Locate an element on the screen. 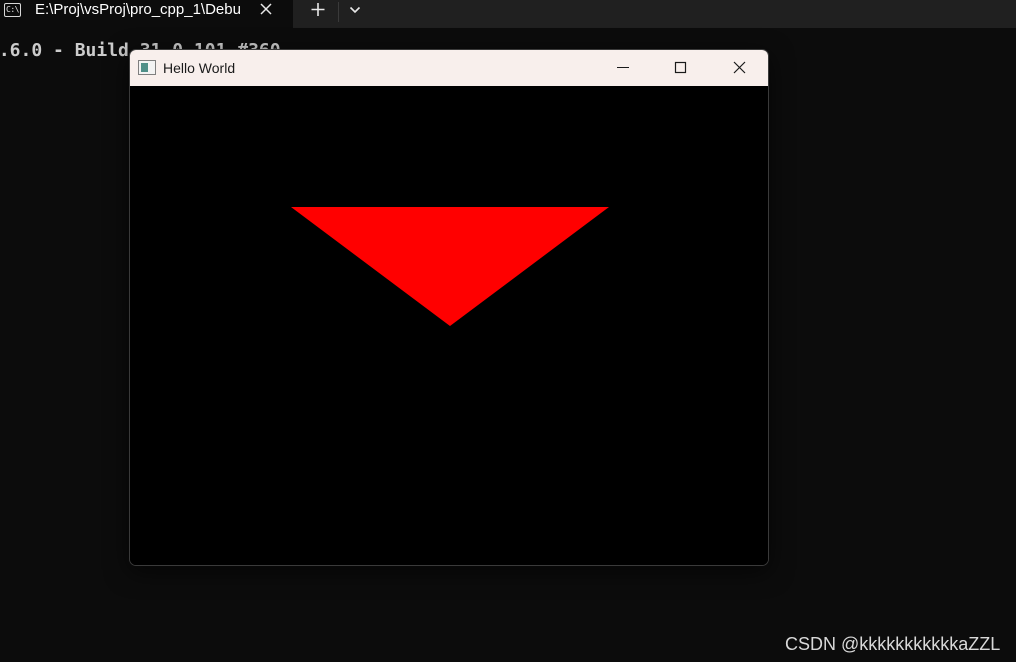  maximize-button is located at coordinates (681, 68).